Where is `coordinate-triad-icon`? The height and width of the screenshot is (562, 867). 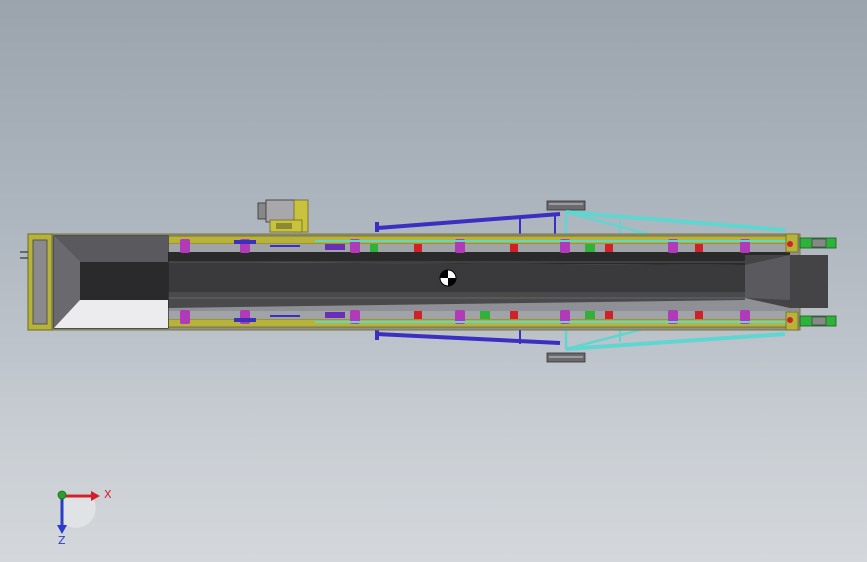
coordinate-triad-icon is located at coordinates (78, 512).